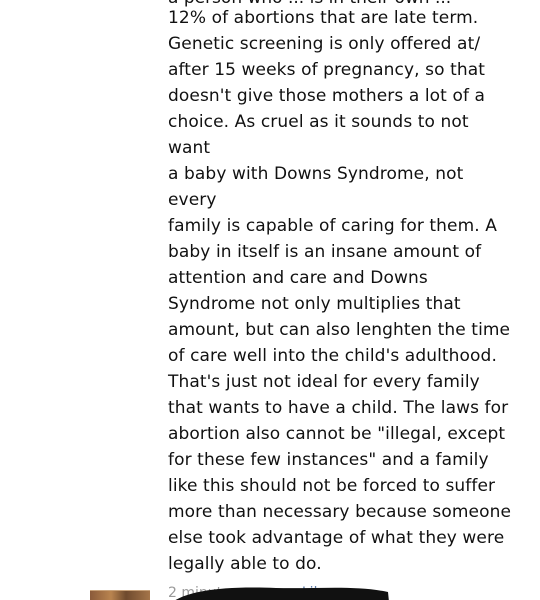 The width and height of the screenshot is (540, 600). What do you see at coordinates (336, 538) in the screenshot?
I see `comment-line: else took advantage of what they were` at bounding box center [336, 538].